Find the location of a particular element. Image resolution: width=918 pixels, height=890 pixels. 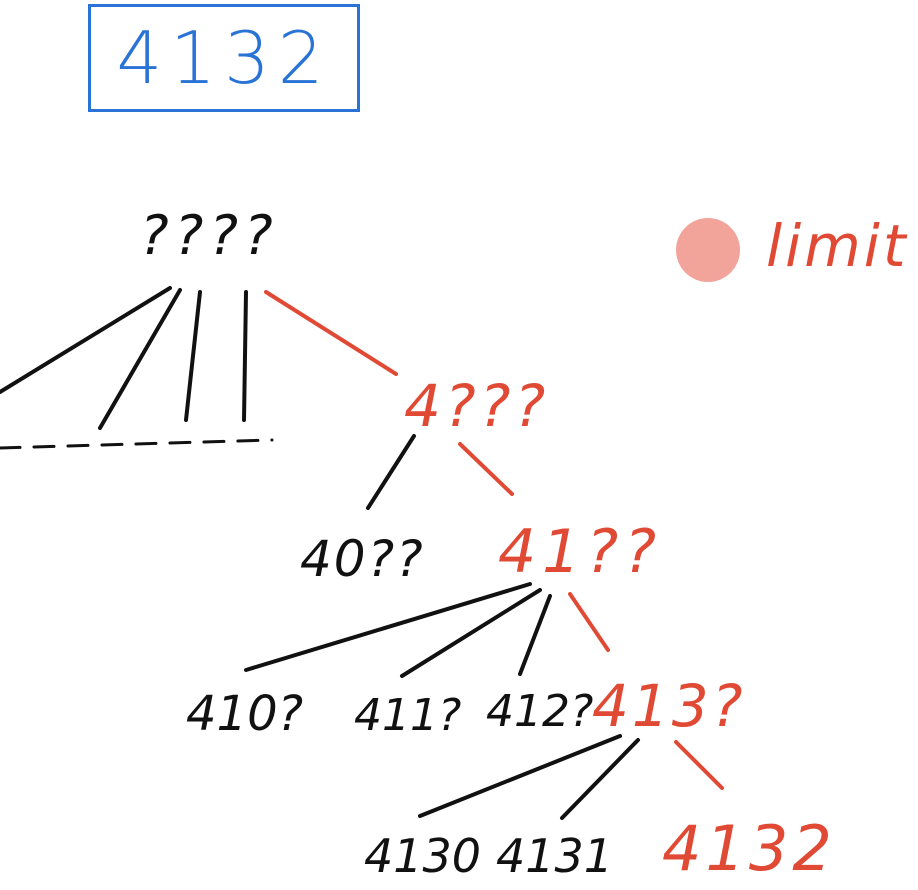

node-4131: 4131 is located at coordinates (554, 856).